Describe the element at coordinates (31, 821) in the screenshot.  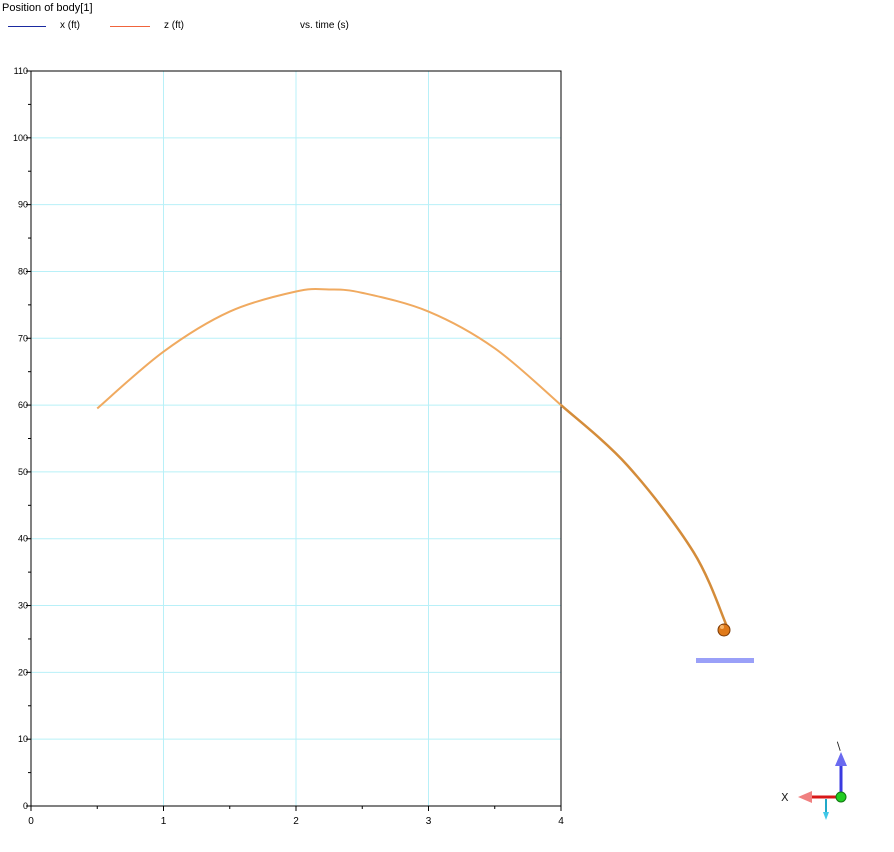
I see `x-tick-label: 0` at that location.